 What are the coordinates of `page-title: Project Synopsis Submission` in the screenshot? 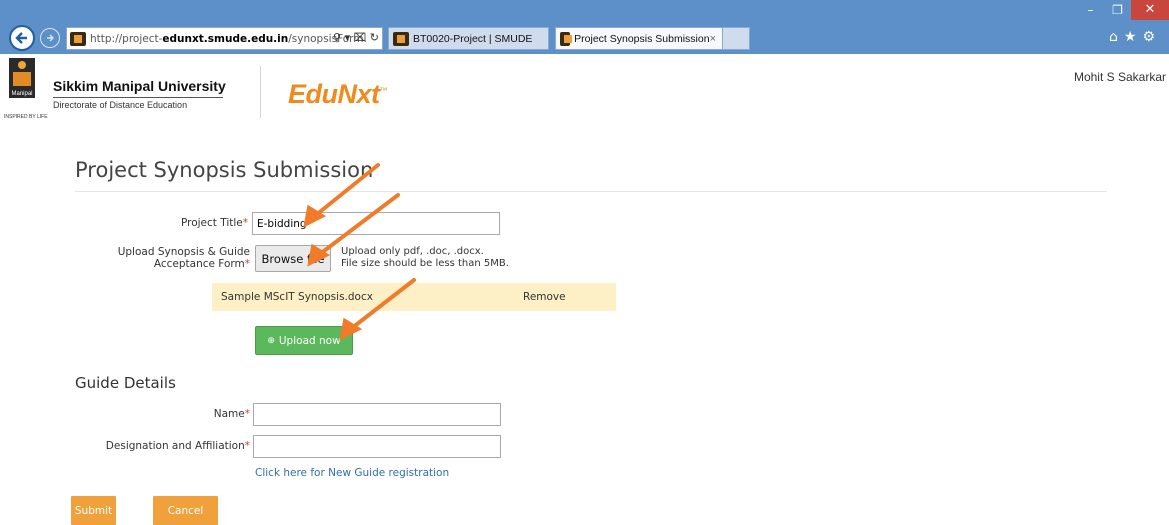 It's located at (224, 170).